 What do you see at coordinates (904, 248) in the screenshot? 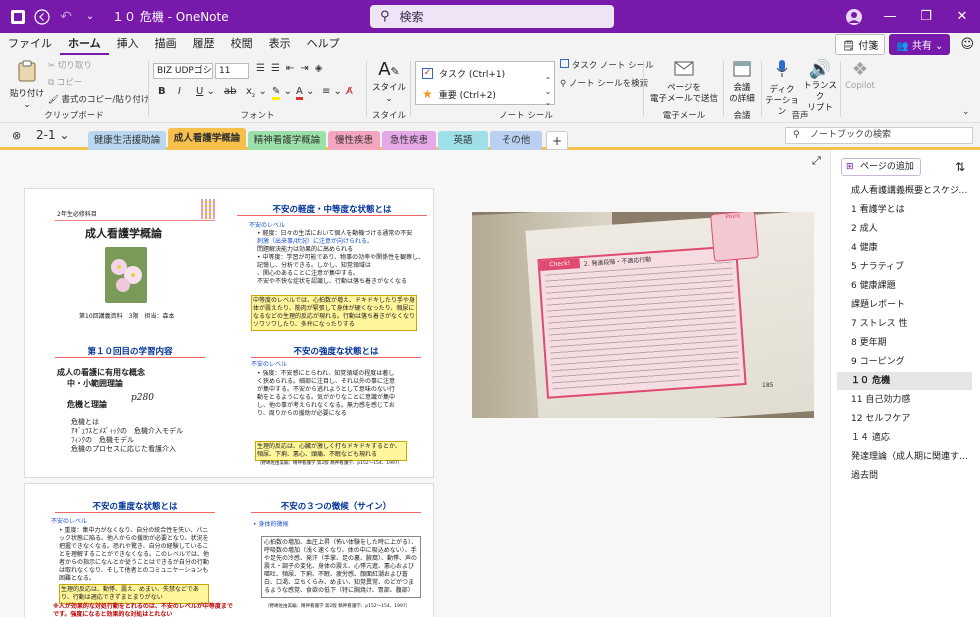
I see `page-item: 4 健康` at bounding box center [904, 248].